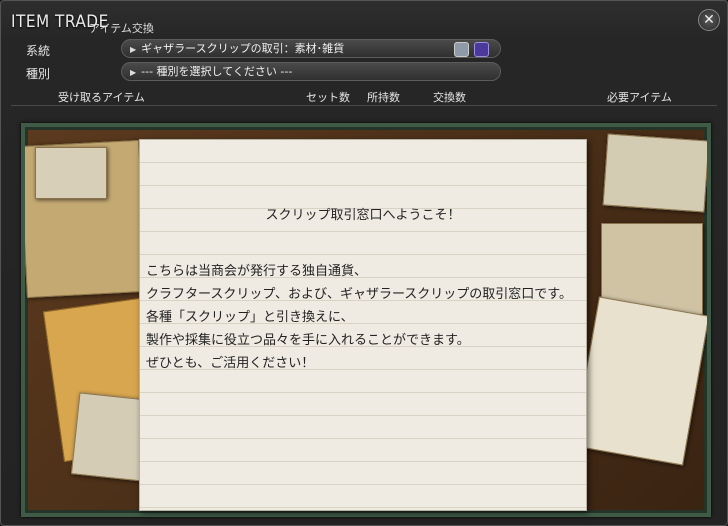 The height and width of the screenshot is (526, 728). Describe the element at coordinates (250, 317) in the screenshot. I see `welcome-line: 各種「スクリップ」と引き換えに、` at that location.